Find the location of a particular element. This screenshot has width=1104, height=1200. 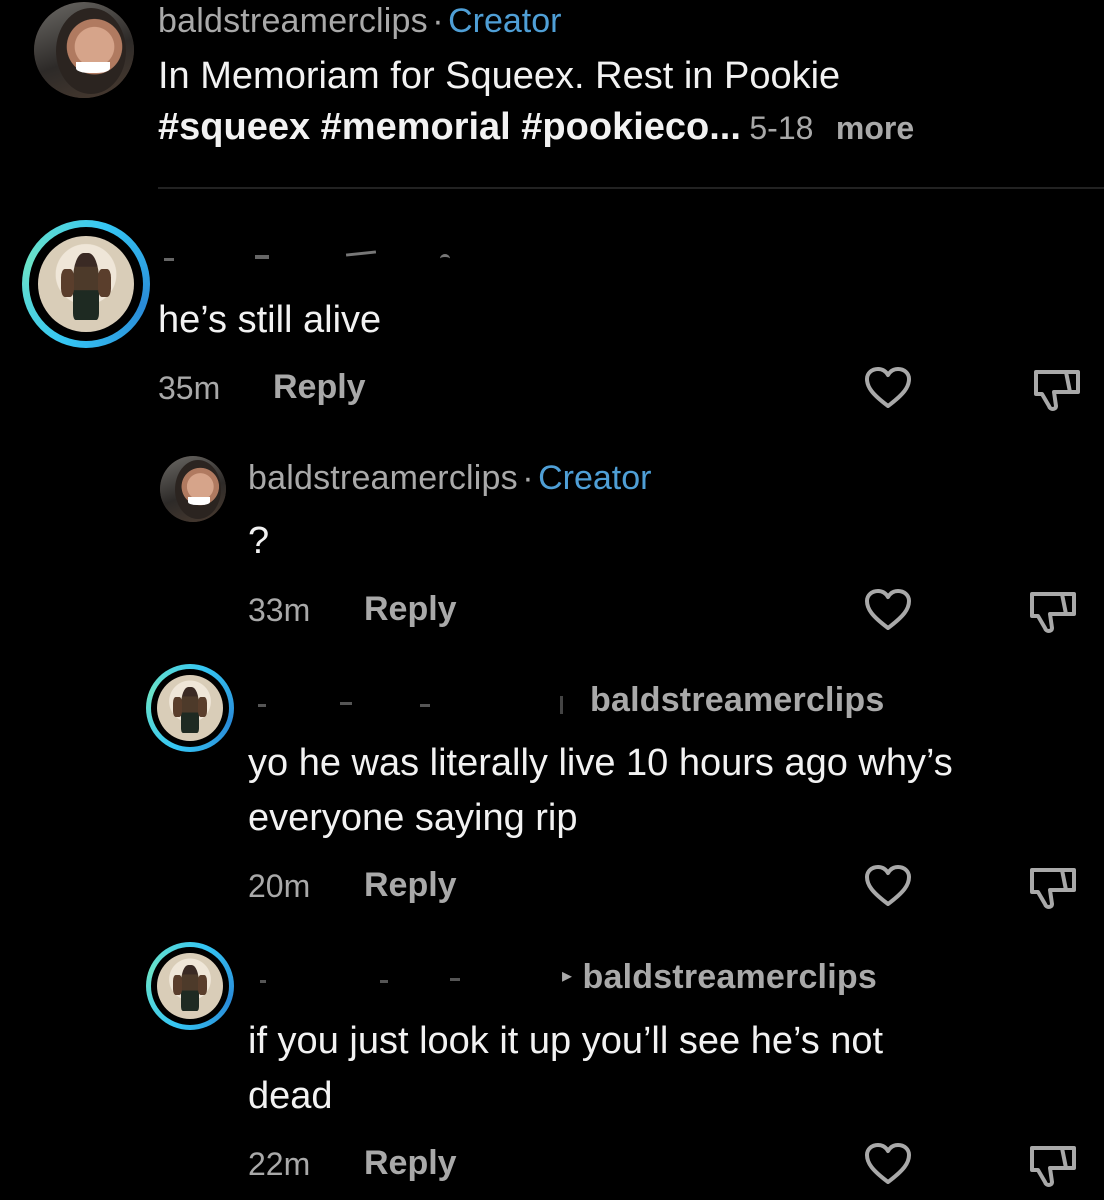

divider is located at coordinates (631, 188).